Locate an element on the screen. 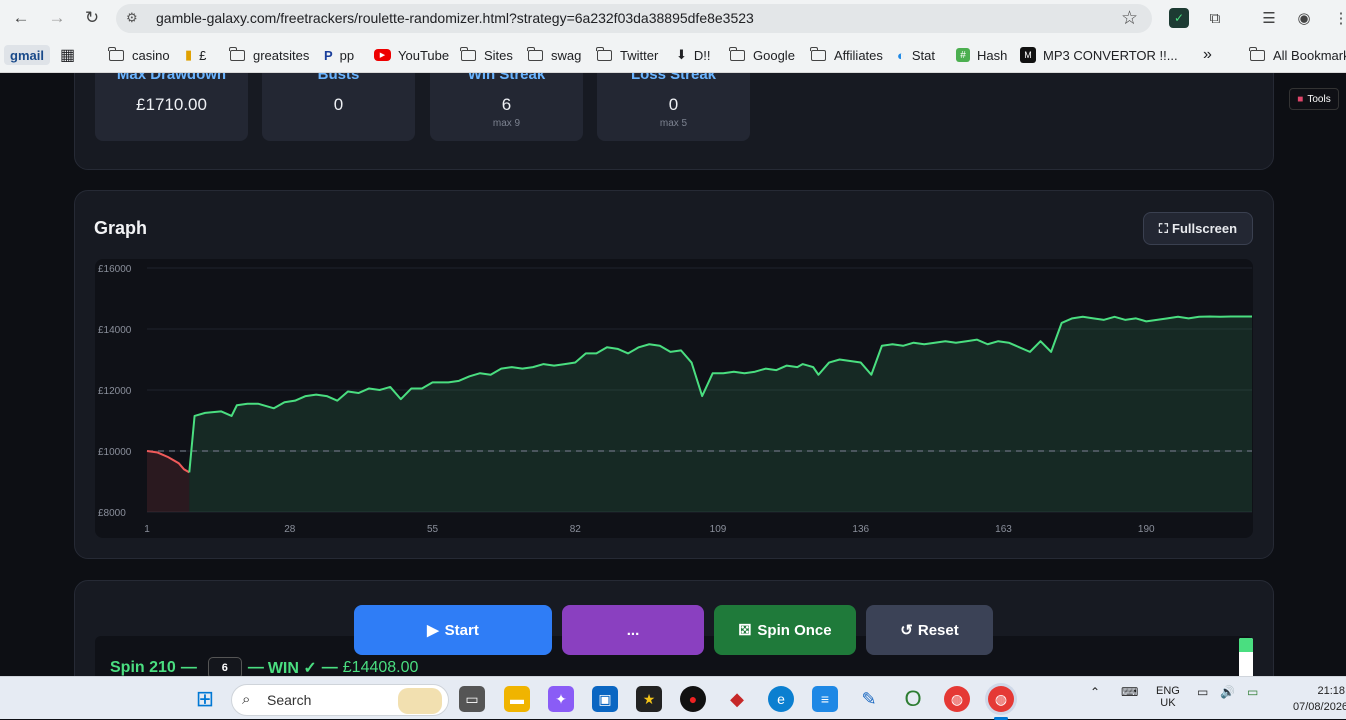 The width and height of the screenshot is (1346, 720). taskbar-search: ⌕ Search is located at coordinates (340, 700).